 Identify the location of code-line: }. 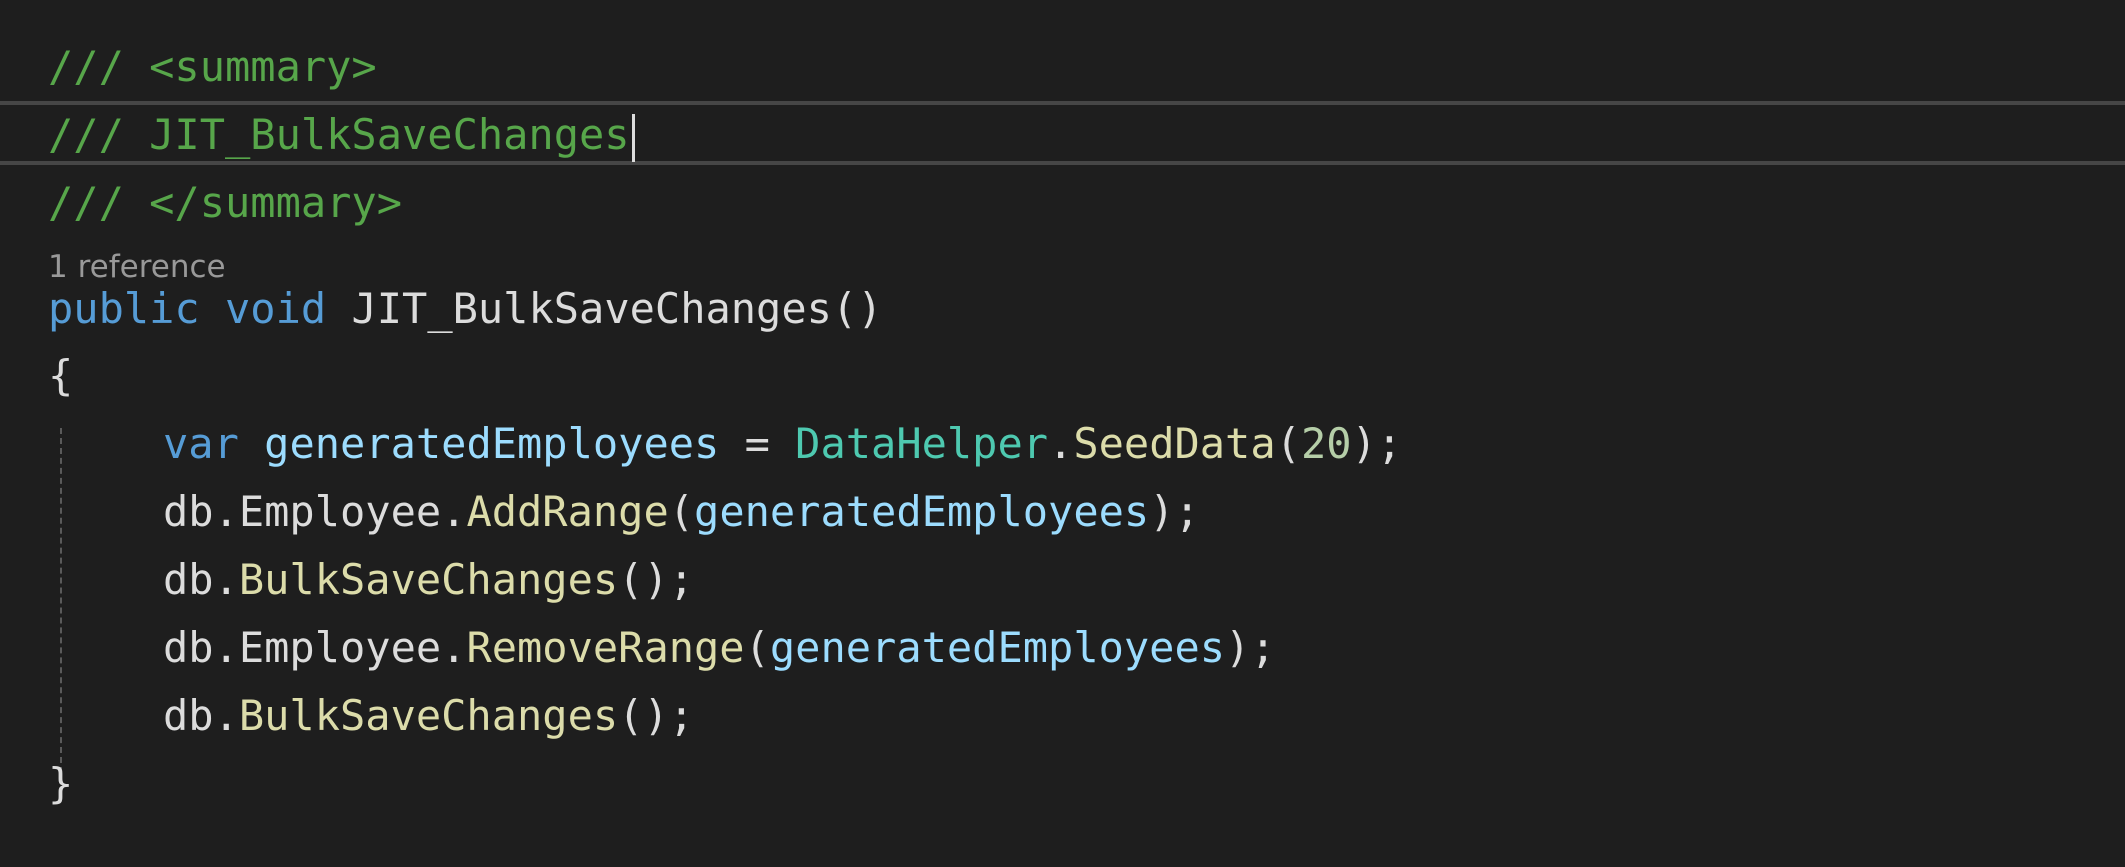
(1062, 784).